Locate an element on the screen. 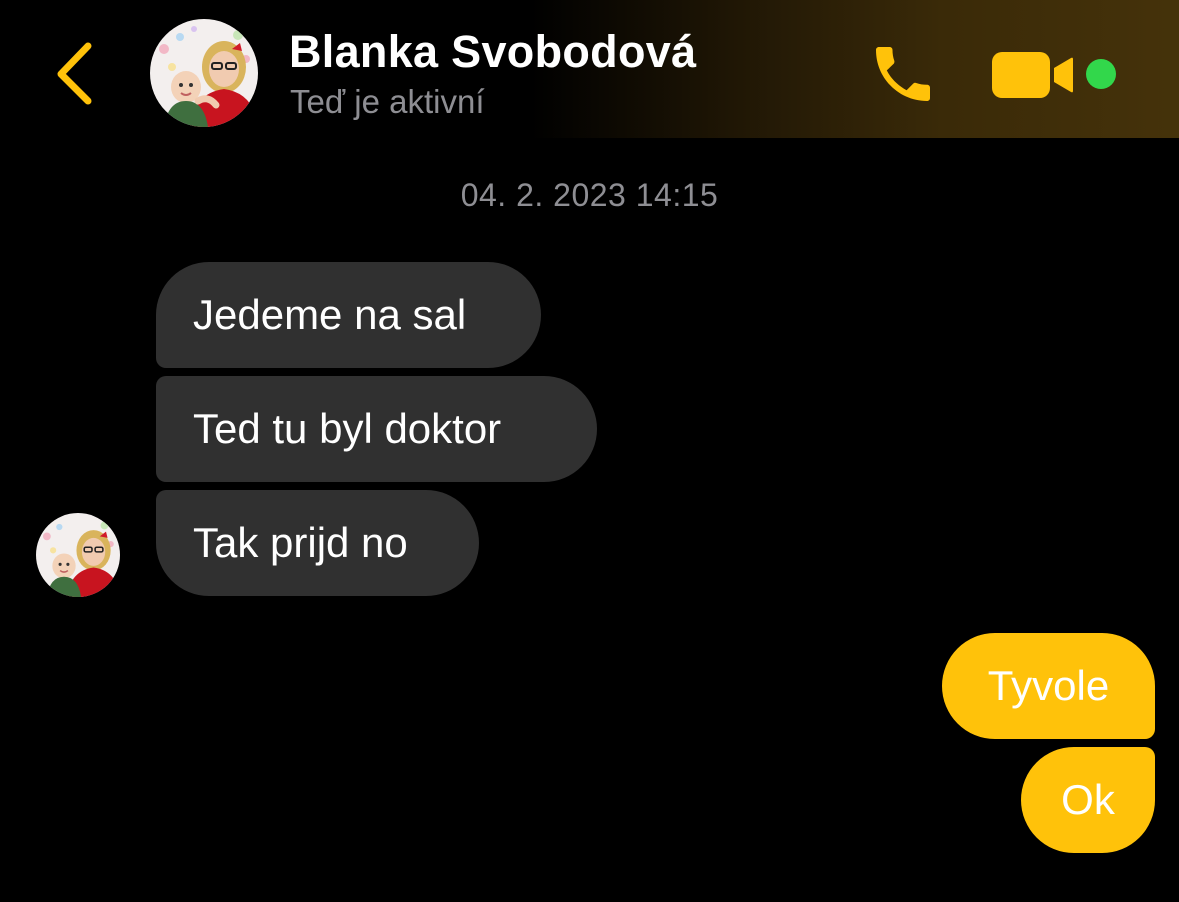  incoming-message: Tak prijd no is located at coordinates (317, 543).